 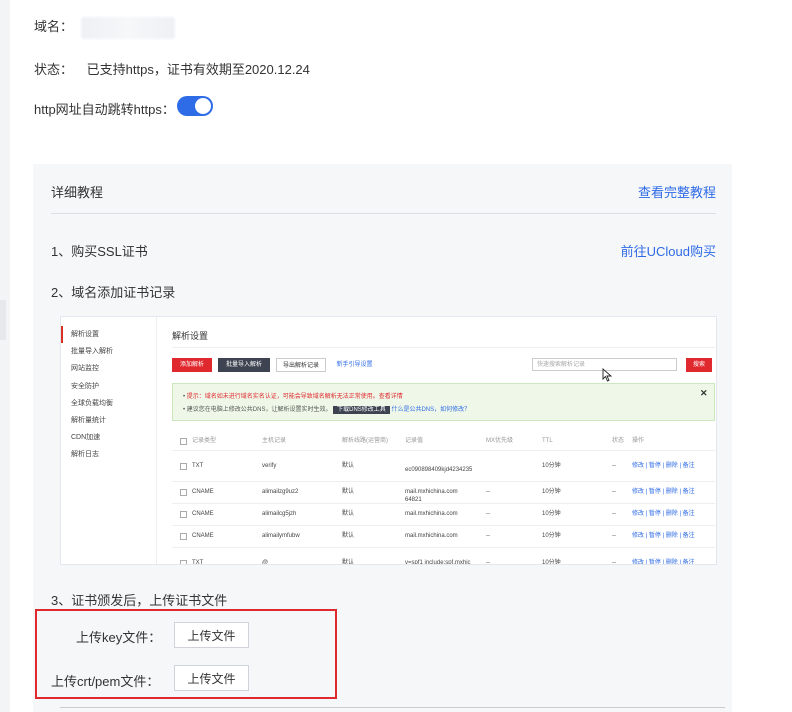 I want to click on dns-col-header: 记录类型, so click(x=204, y=441).